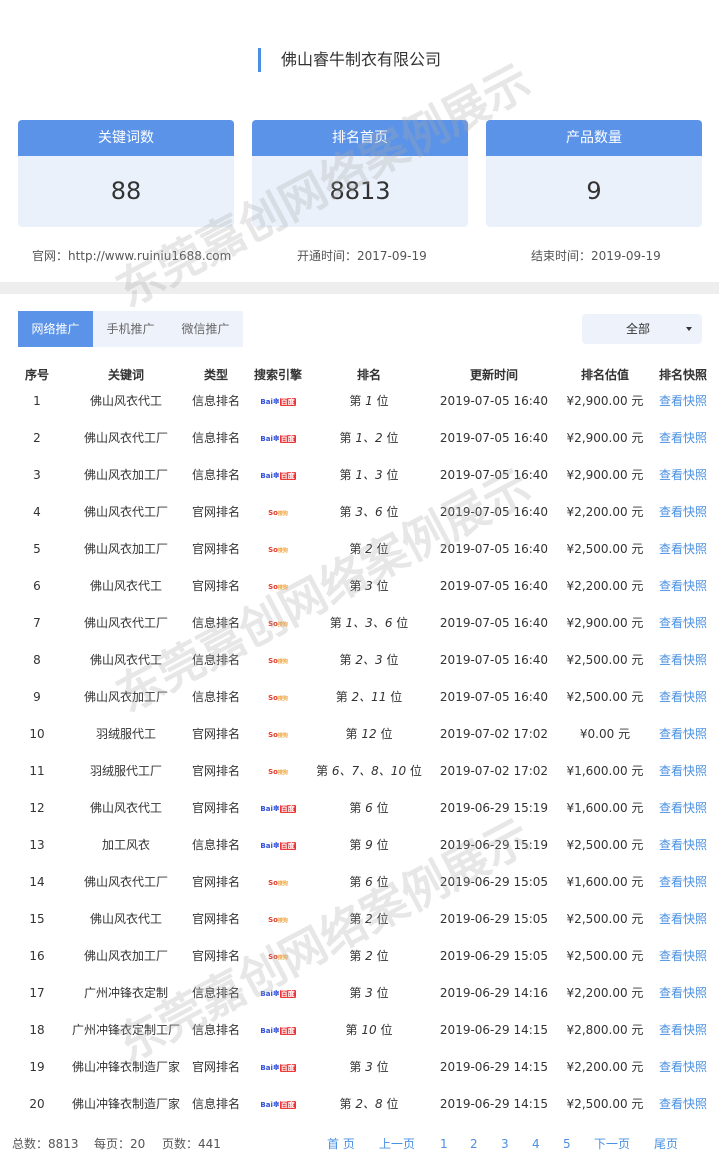 The image size is (719, 1159). What do you see at coordinates (474, 1144) in the screenshot?
I see `page-link-2: 2` at bounding box center [474, 1144].